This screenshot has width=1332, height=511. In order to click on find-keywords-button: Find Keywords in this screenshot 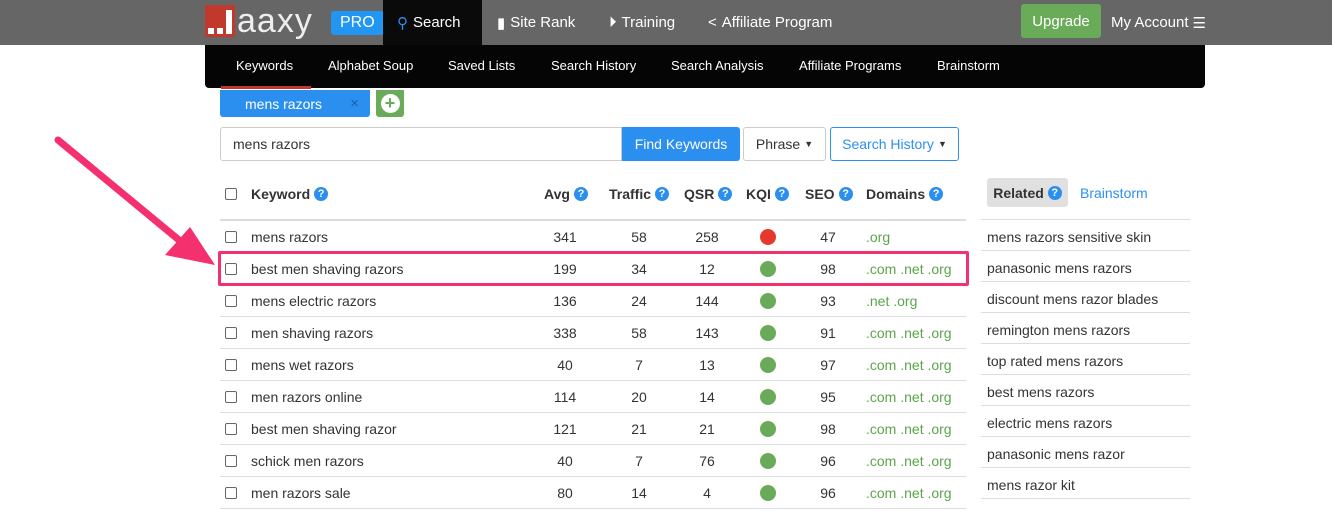, I will do `click(681, 144)`.